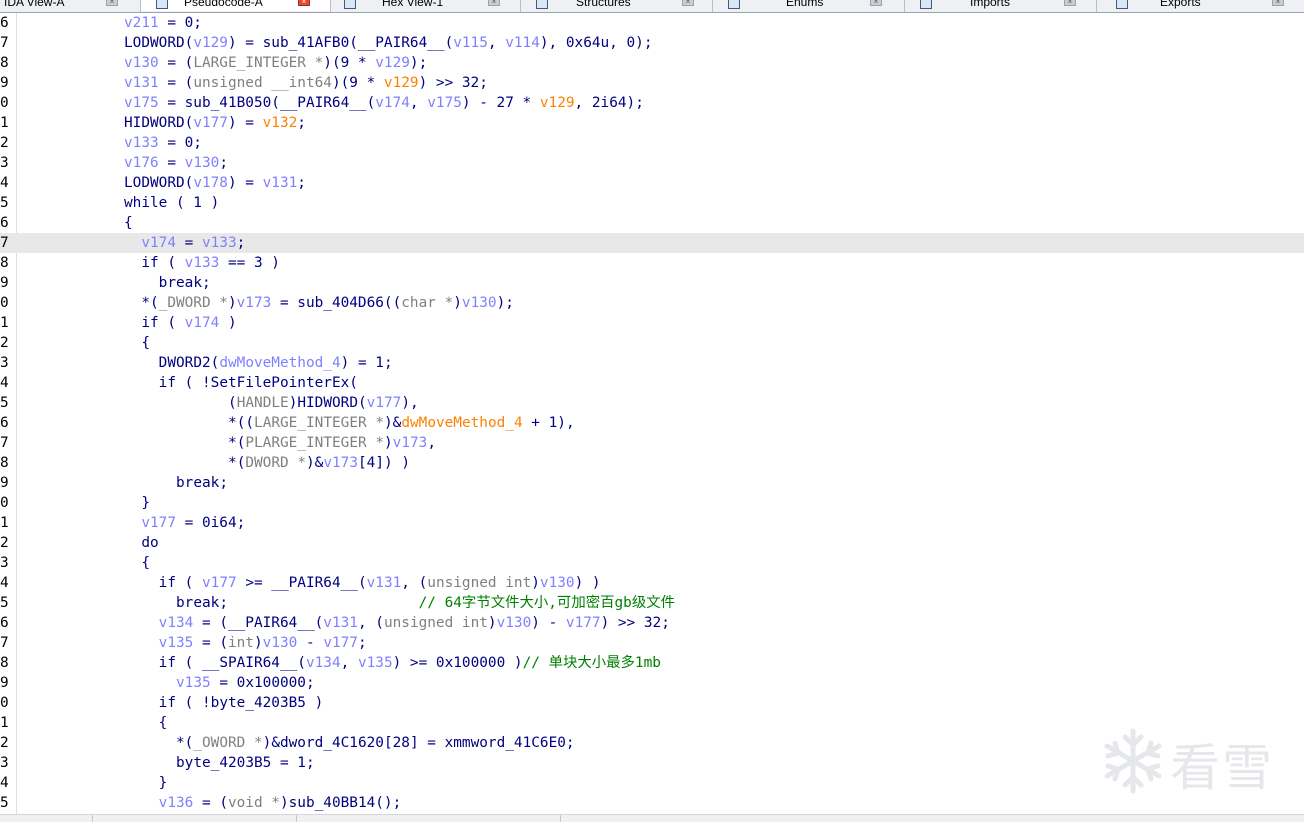 The image size is (1304, 822). I want to click on tab-exports: Exports ×, so click(1200, 5).